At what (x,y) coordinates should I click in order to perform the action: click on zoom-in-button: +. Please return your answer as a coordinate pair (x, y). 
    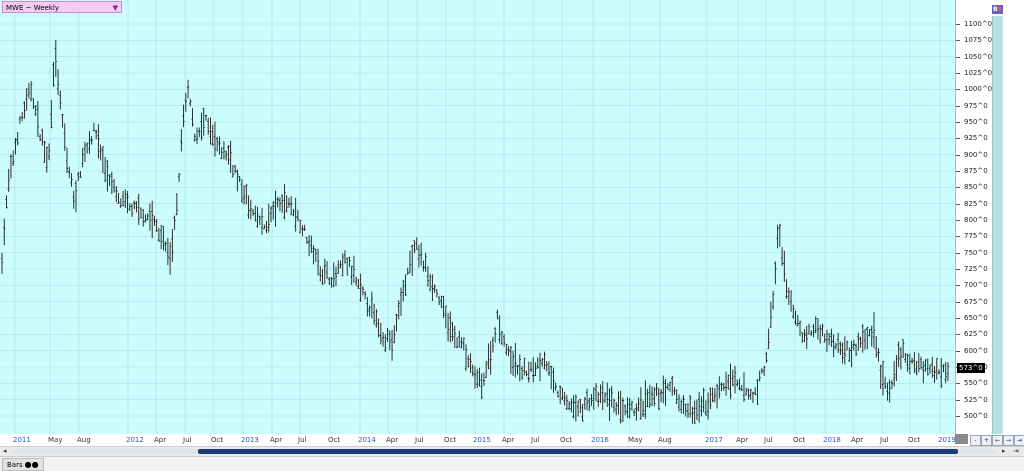
    Looking at the image, I should click on (986, 440).